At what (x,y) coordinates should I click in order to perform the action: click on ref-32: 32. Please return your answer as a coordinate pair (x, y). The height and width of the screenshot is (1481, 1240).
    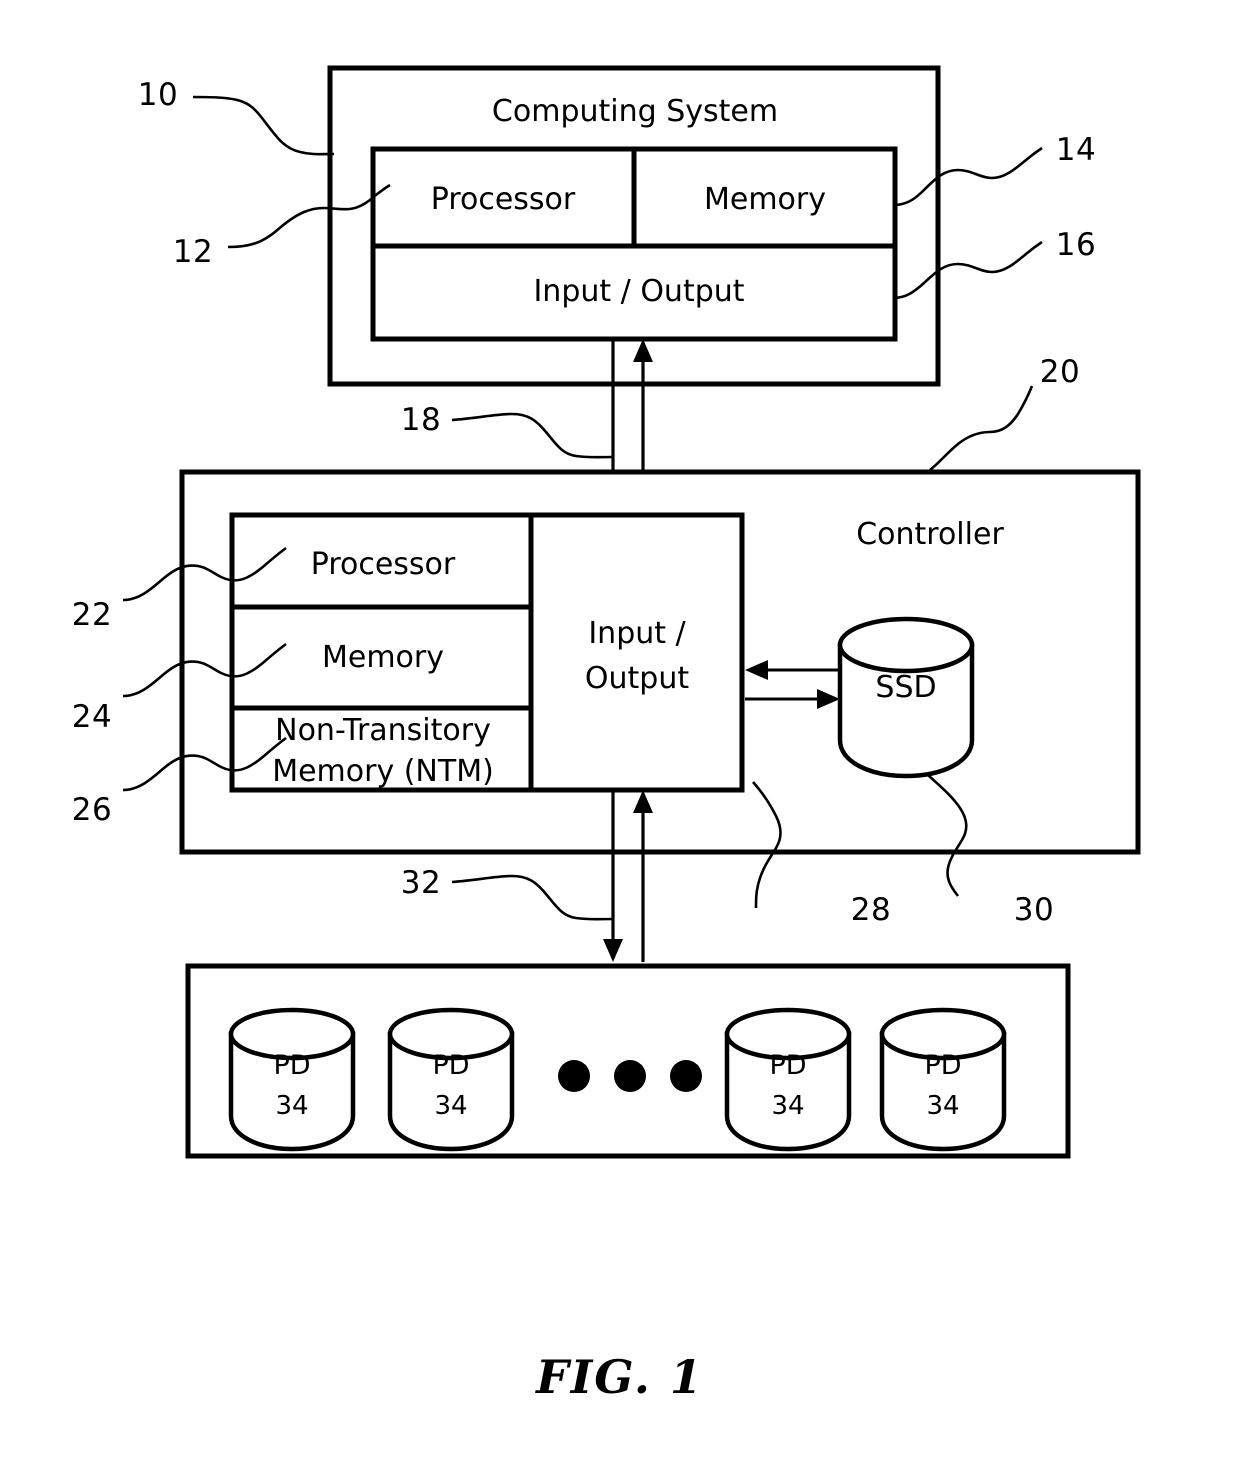
    Looking at the image, I should click on (421, 883).